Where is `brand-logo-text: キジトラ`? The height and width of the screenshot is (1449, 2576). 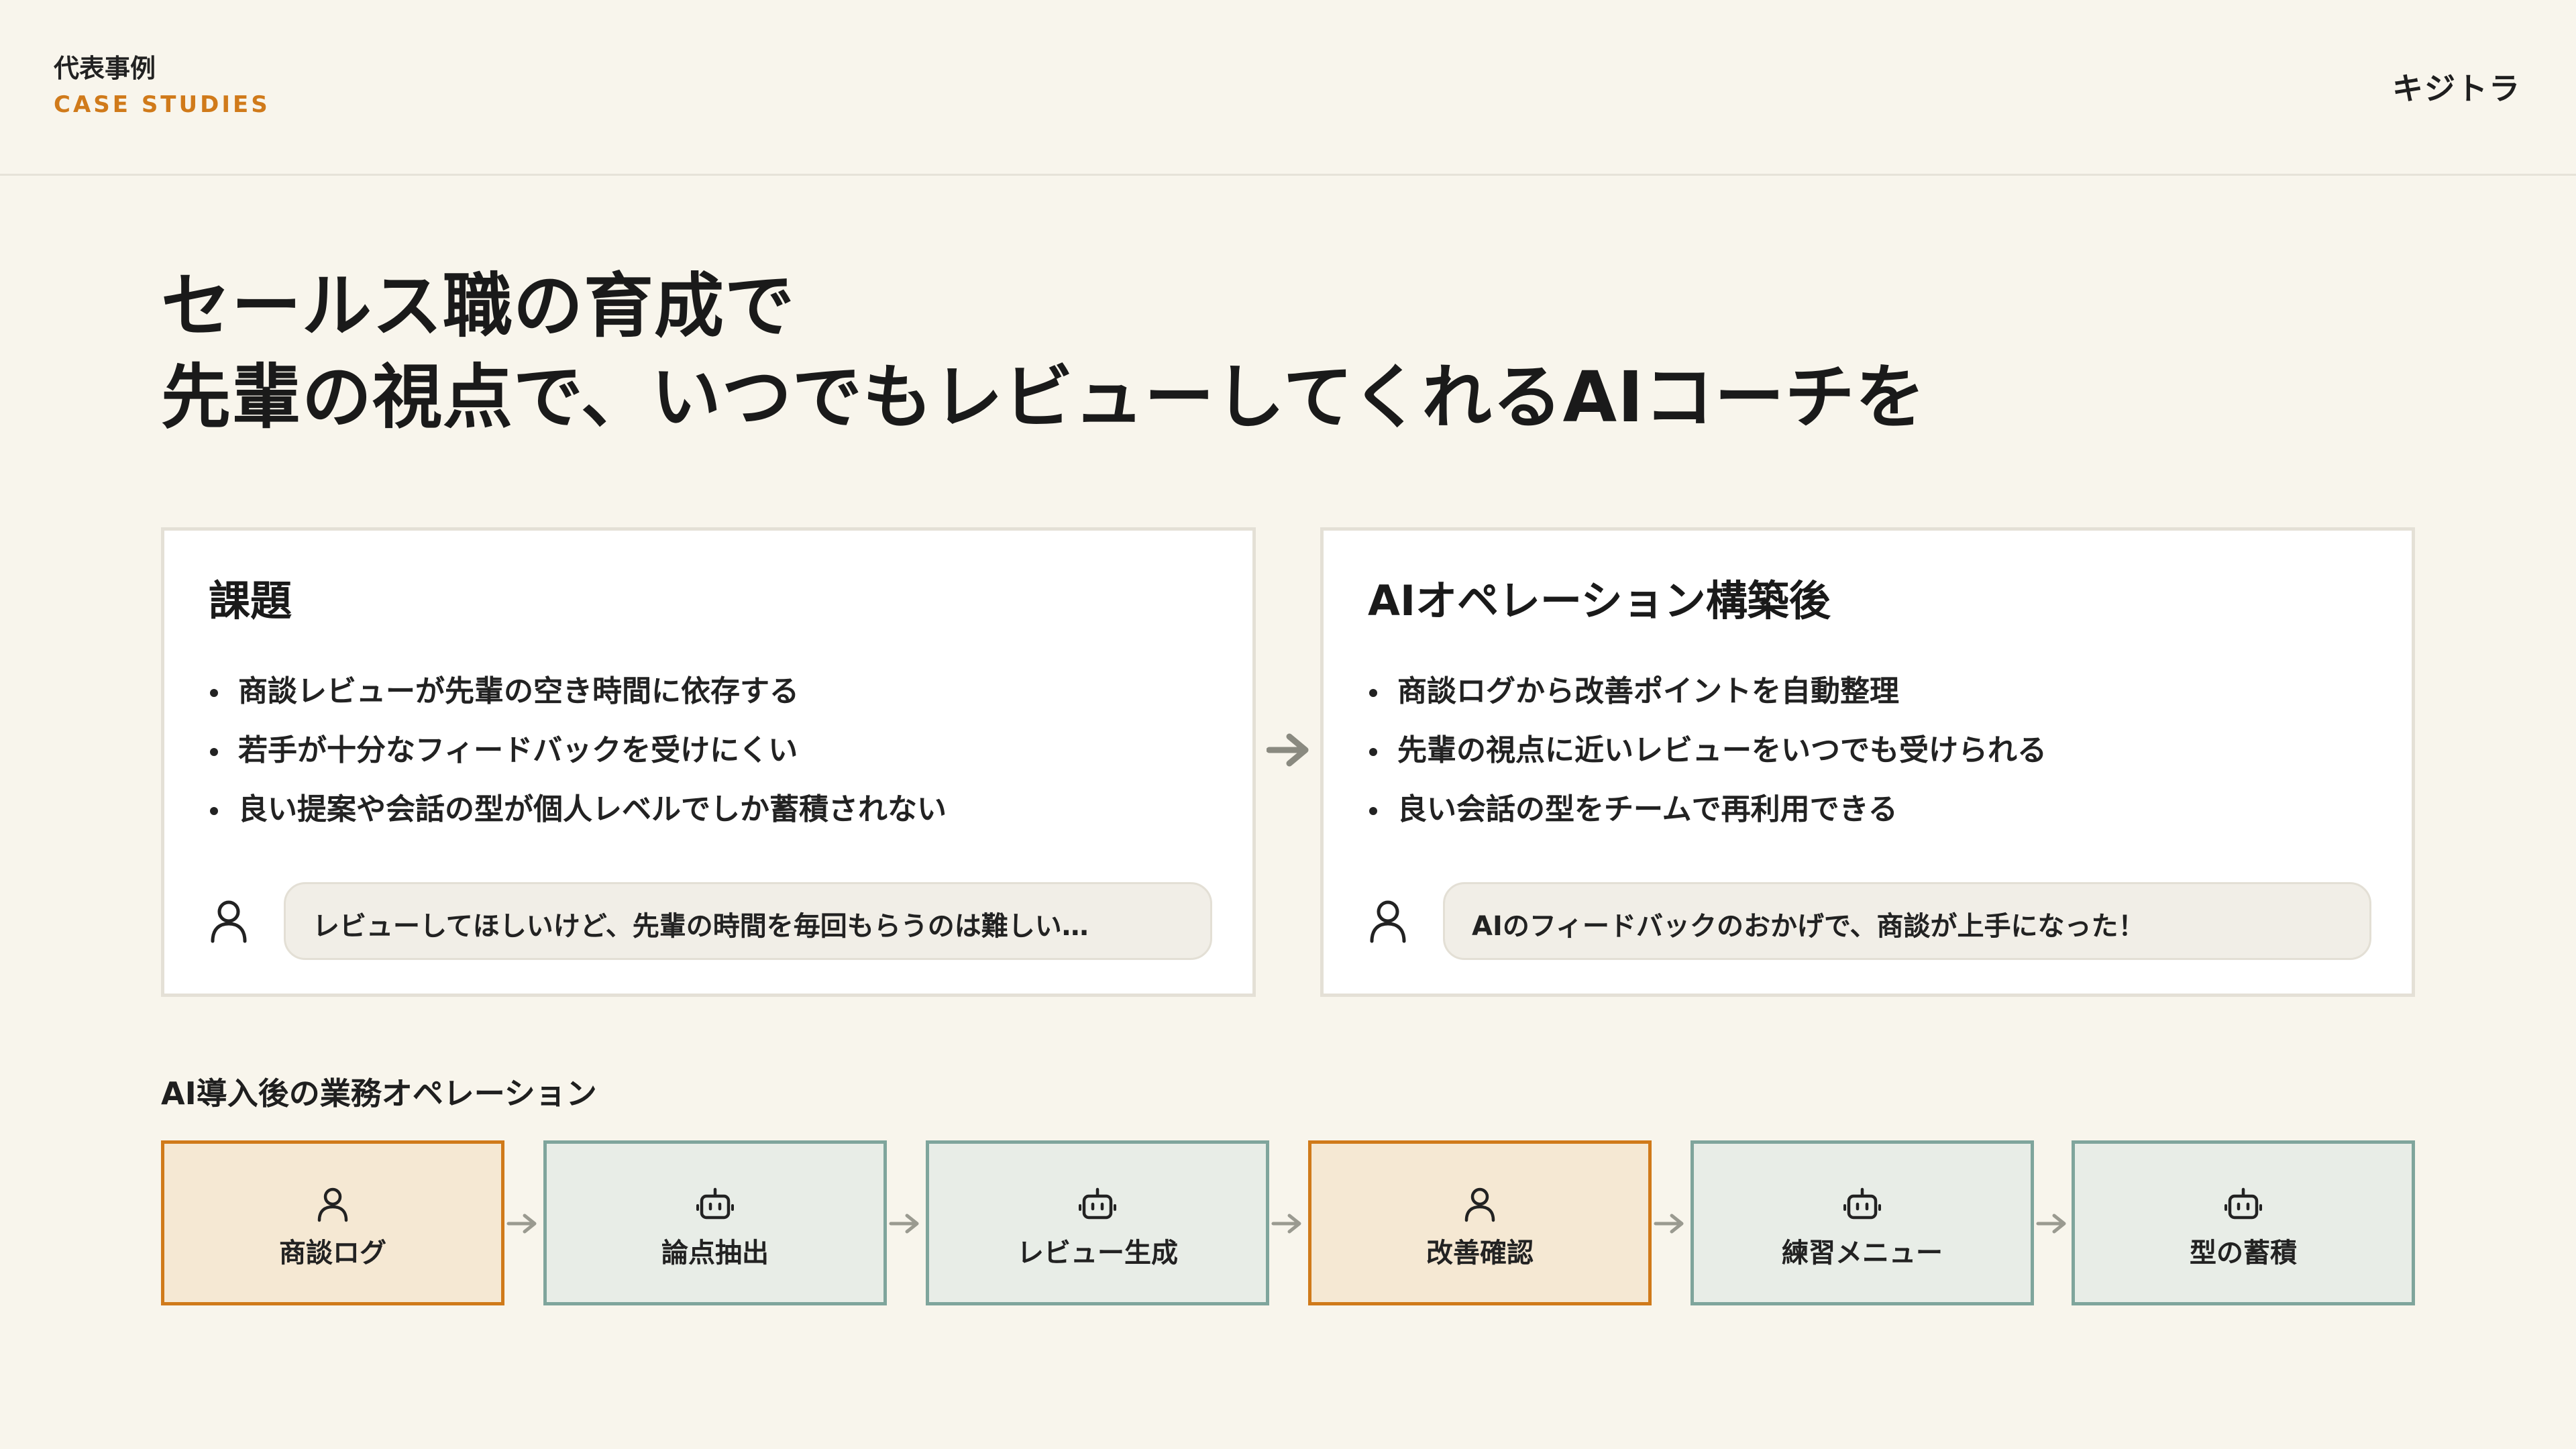
brand-logo-text: キジトラ is located at coordinates (2456, 88).